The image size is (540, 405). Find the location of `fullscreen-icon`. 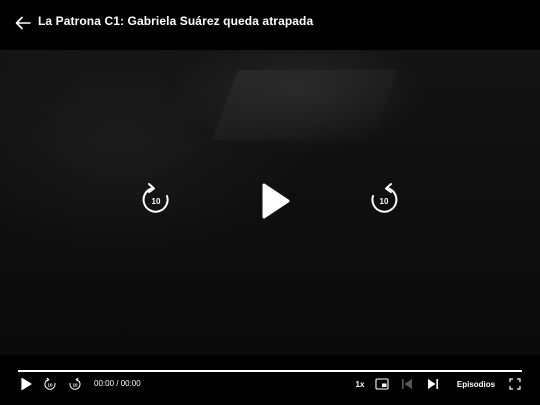

fullscreen-icon is located at coordinates (515, 384).